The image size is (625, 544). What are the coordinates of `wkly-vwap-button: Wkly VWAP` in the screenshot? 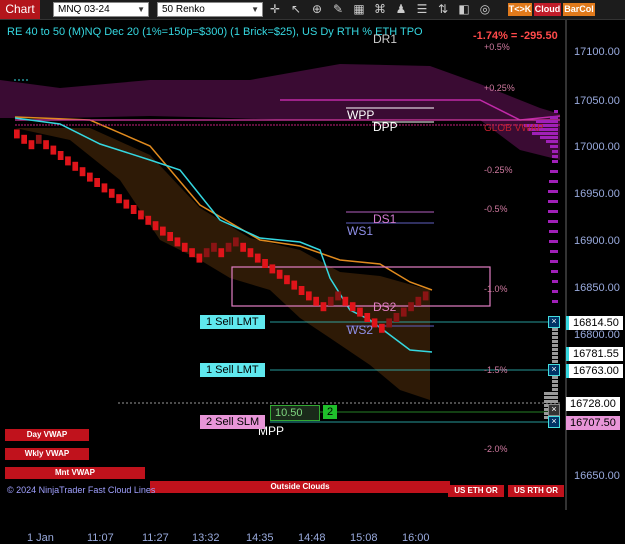 It's located at (47, 454).